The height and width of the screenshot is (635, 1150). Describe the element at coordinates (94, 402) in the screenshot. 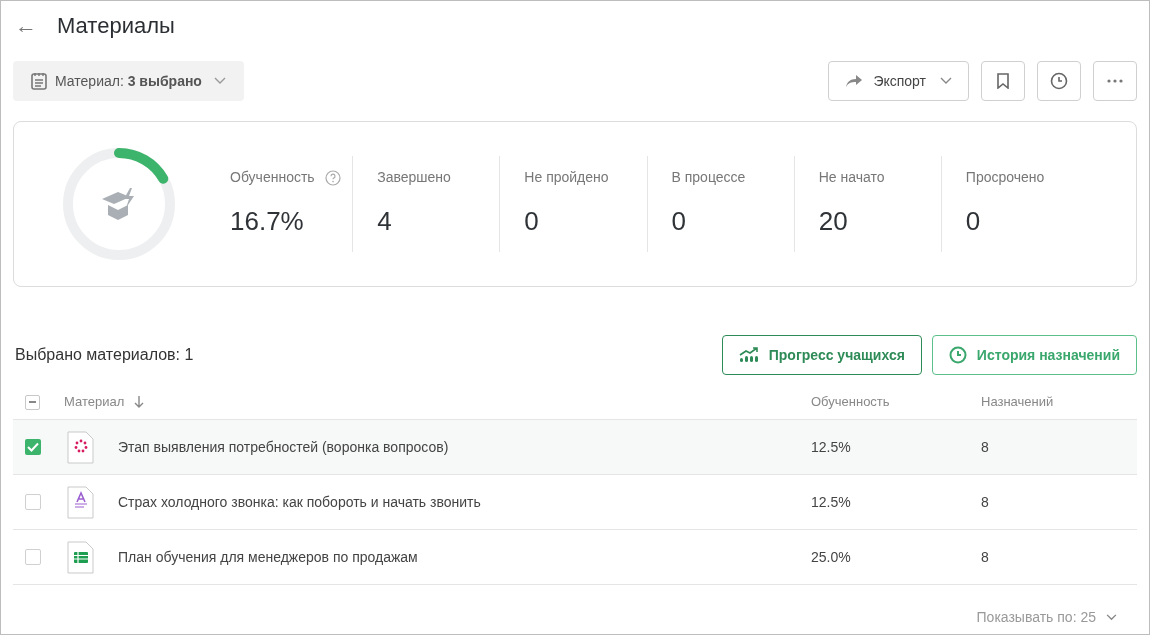

I see `column-header: Материал` at that location.